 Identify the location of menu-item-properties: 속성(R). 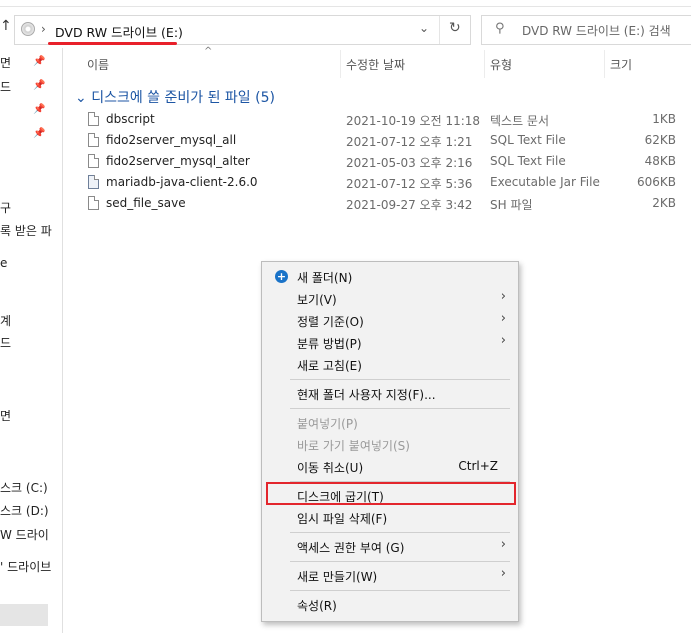
(390, 604).